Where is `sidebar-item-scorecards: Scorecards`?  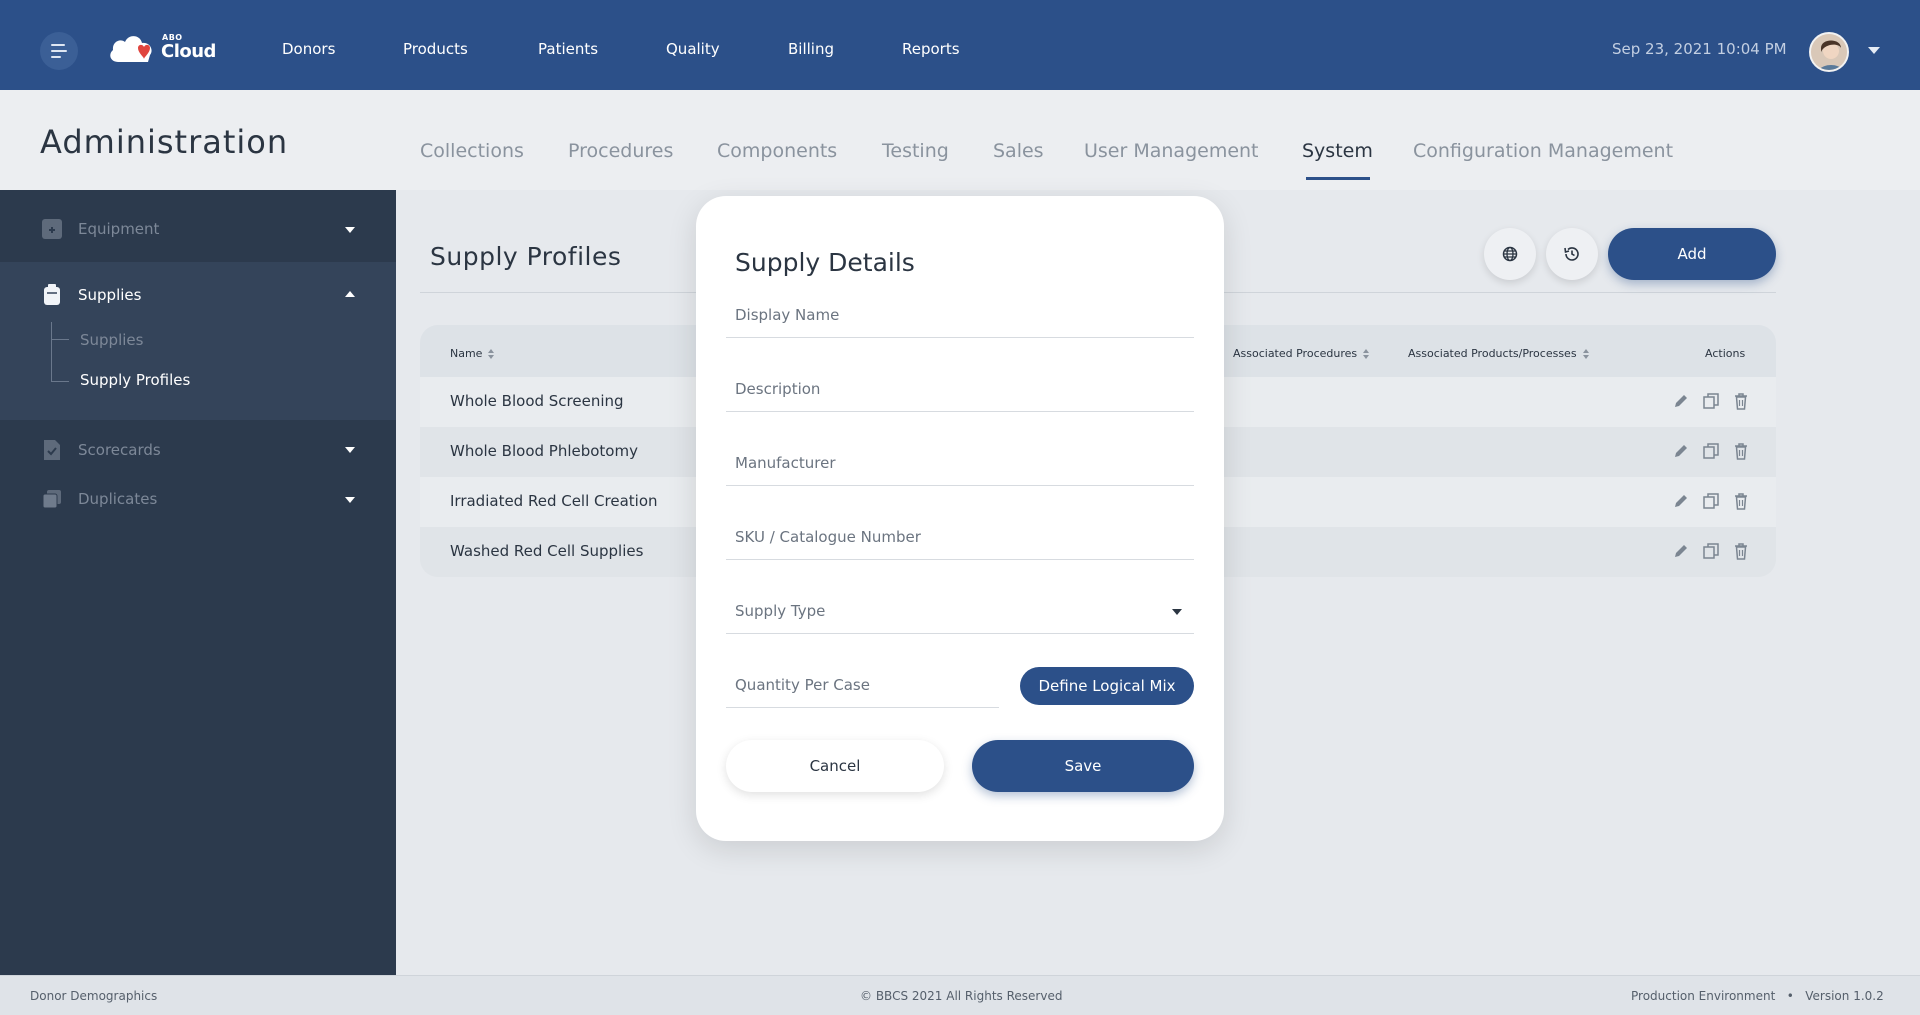
sidebar-item-scorecards: Scorecards is located at coordinates (101, 450).